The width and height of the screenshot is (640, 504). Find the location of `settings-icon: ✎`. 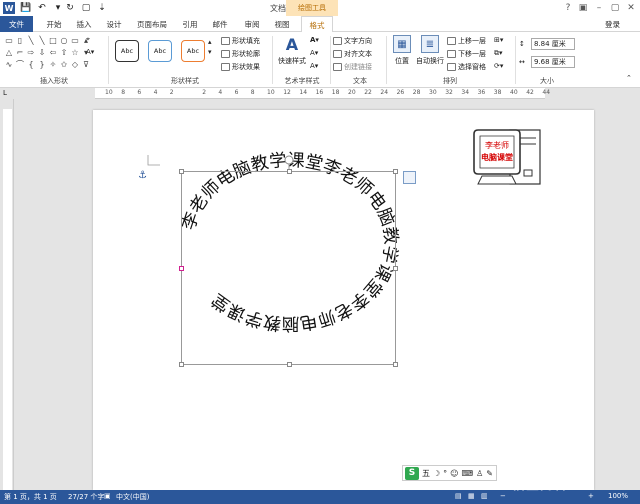

settings-icon: ✎ is located at coordinates (489, 473).